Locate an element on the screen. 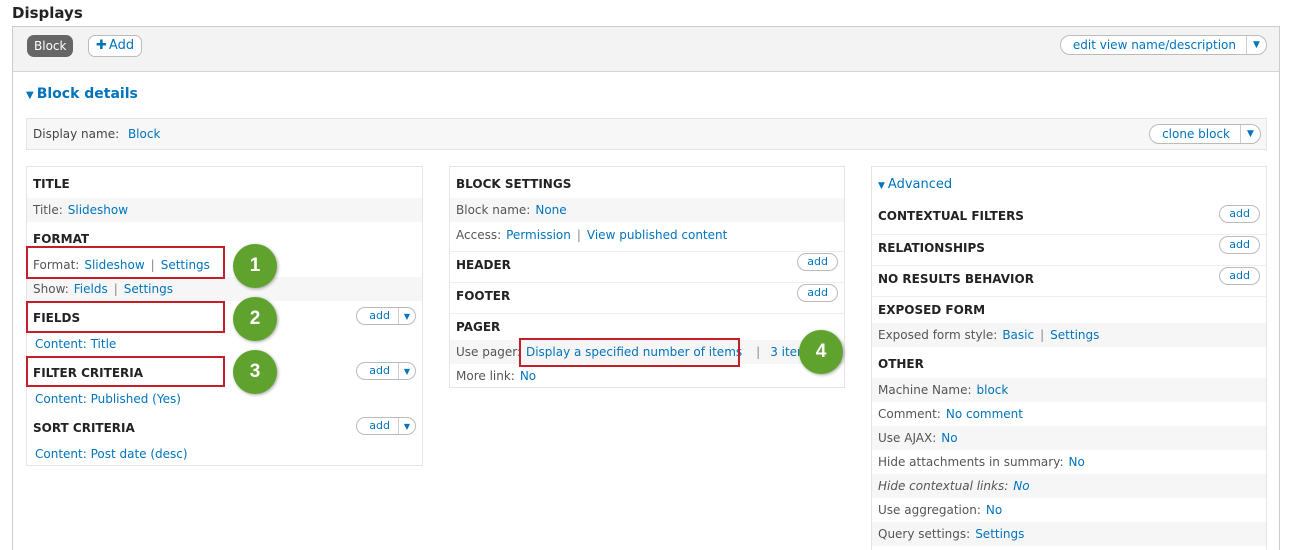  fields-add-dropbutton: add ▼ is located at coordinates (386, 316).